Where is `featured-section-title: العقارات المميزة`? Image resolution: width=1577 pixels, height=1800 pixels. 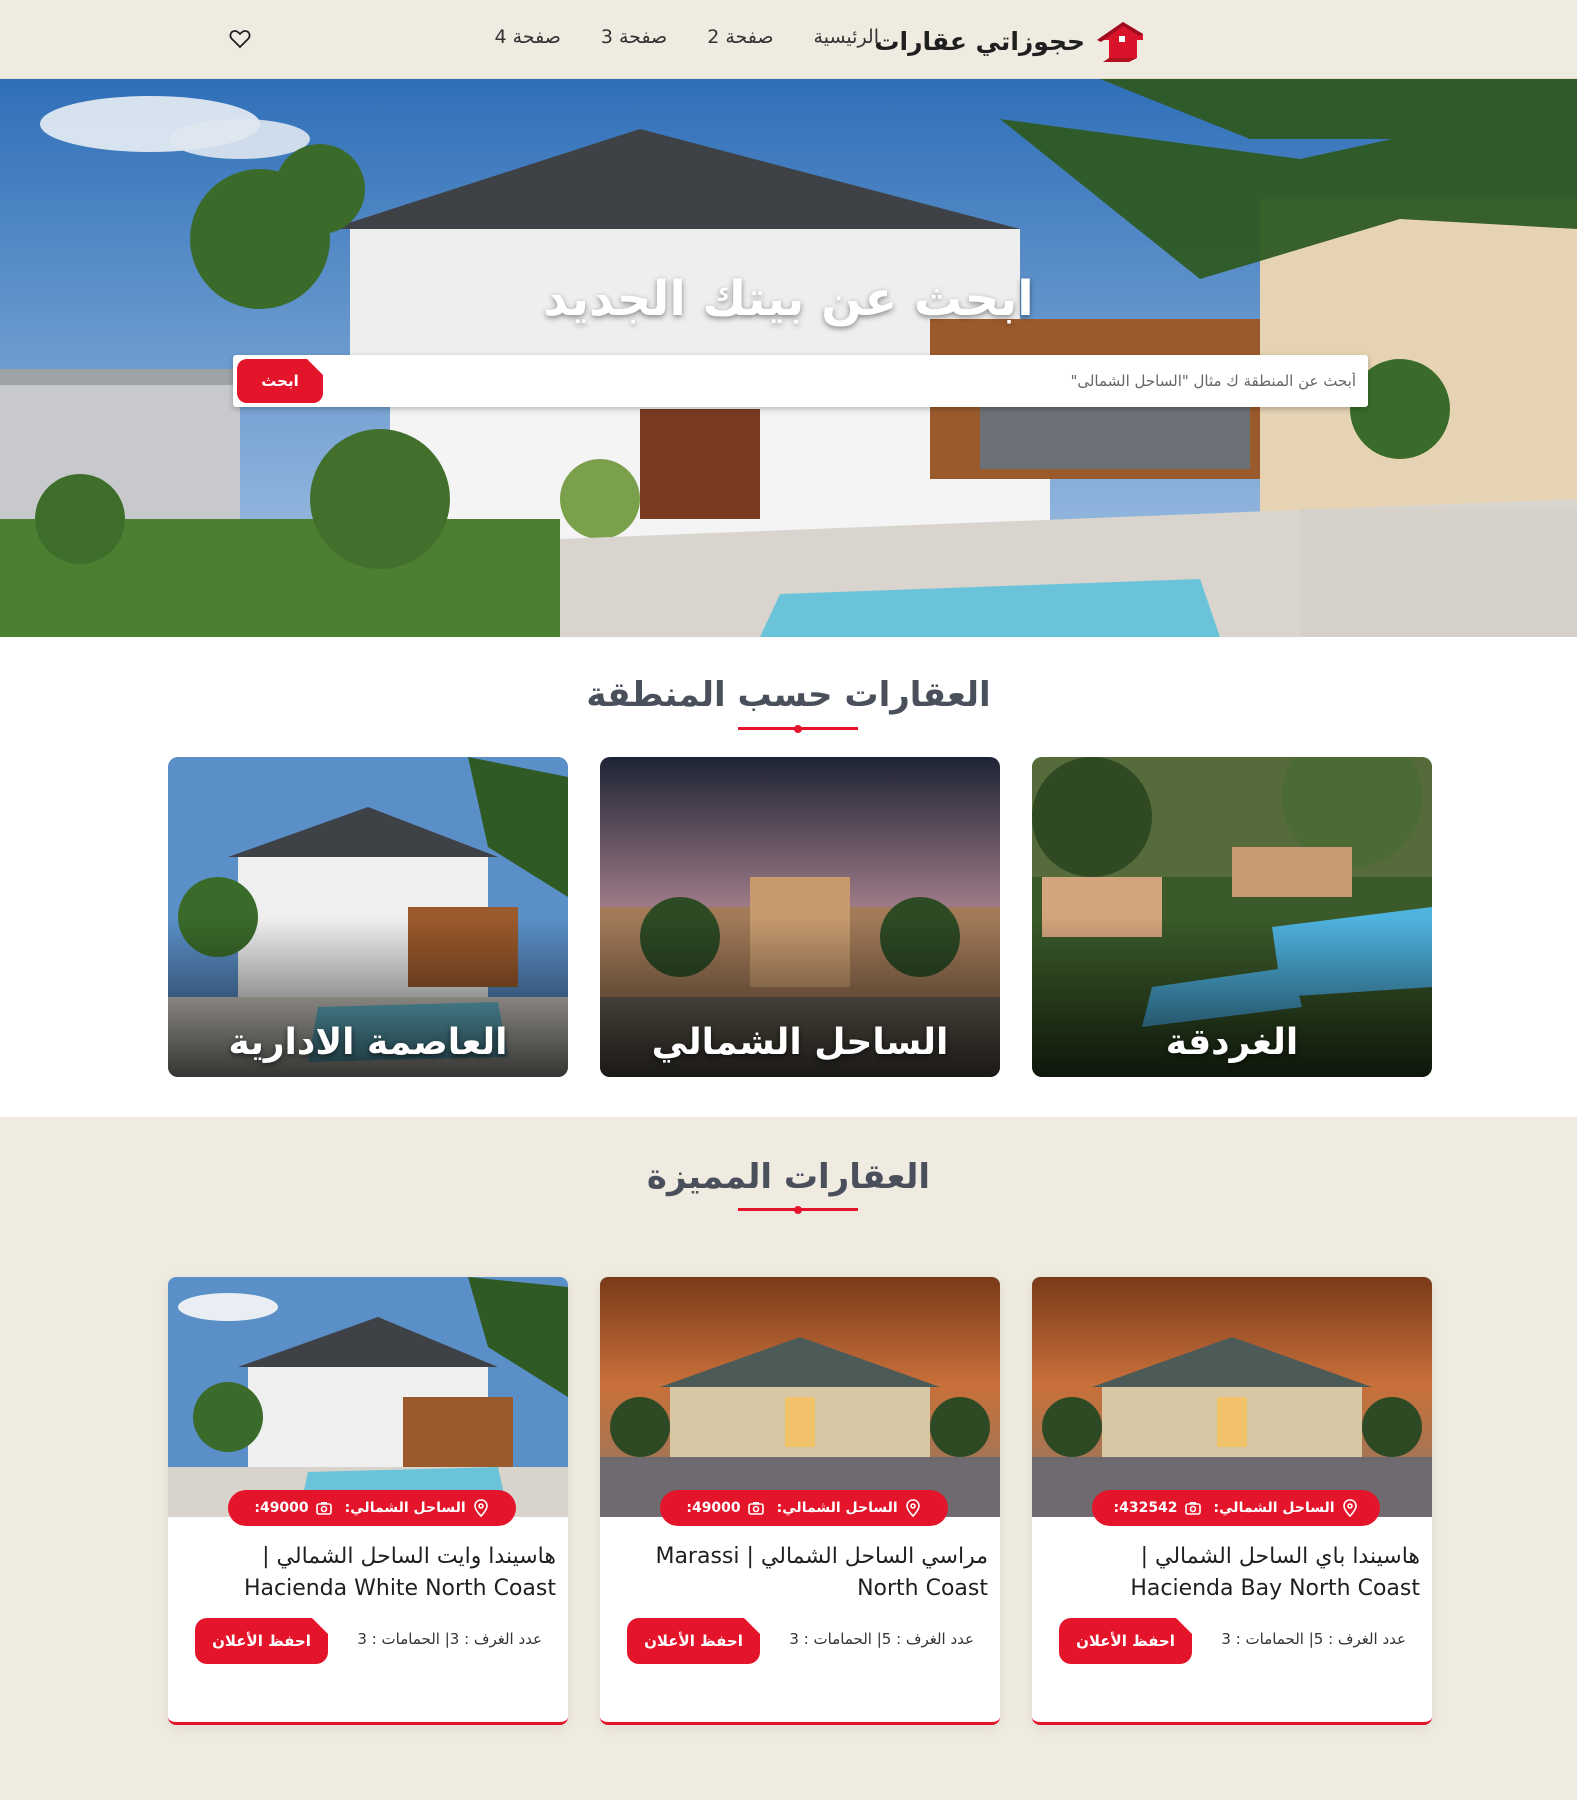
featured-section-title: العقارات المميزة is located at coordinates (788, 1177).